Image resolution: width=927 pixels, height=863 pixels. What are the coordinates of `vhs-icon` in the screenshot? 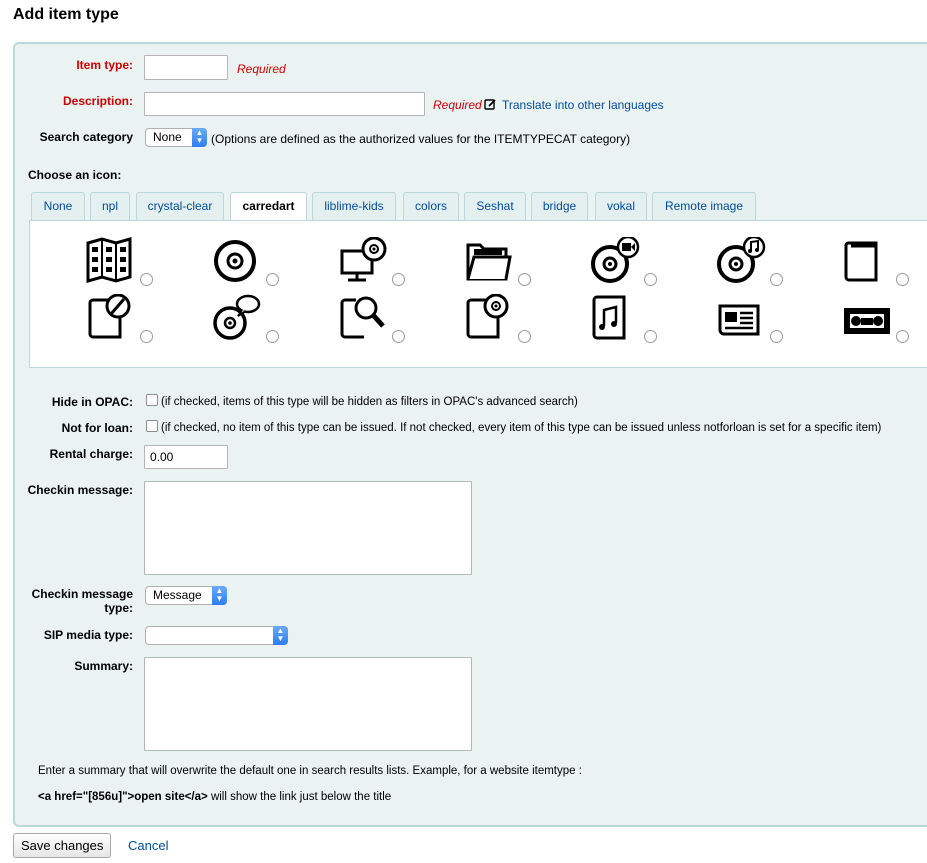 It's located at (867, 321).